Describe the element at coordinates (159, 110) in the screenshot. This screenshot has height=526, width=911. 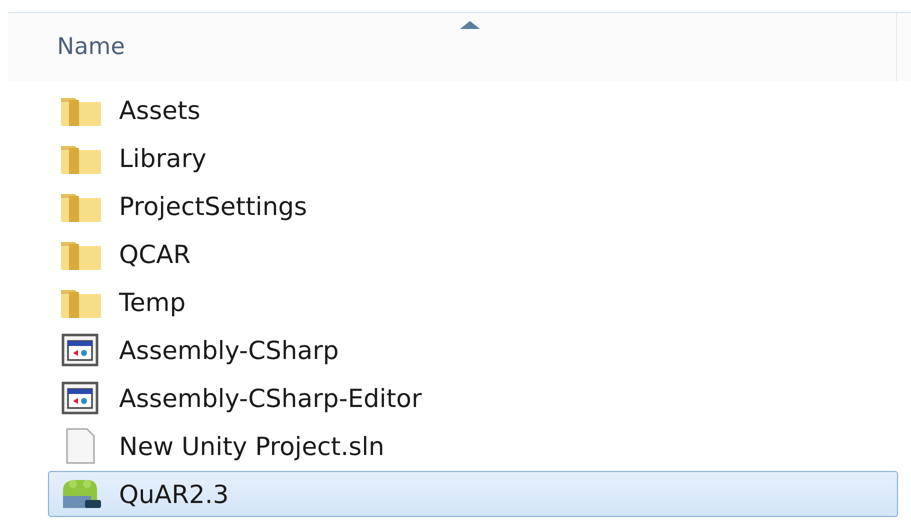
I see `file-name: Assets` at that location.